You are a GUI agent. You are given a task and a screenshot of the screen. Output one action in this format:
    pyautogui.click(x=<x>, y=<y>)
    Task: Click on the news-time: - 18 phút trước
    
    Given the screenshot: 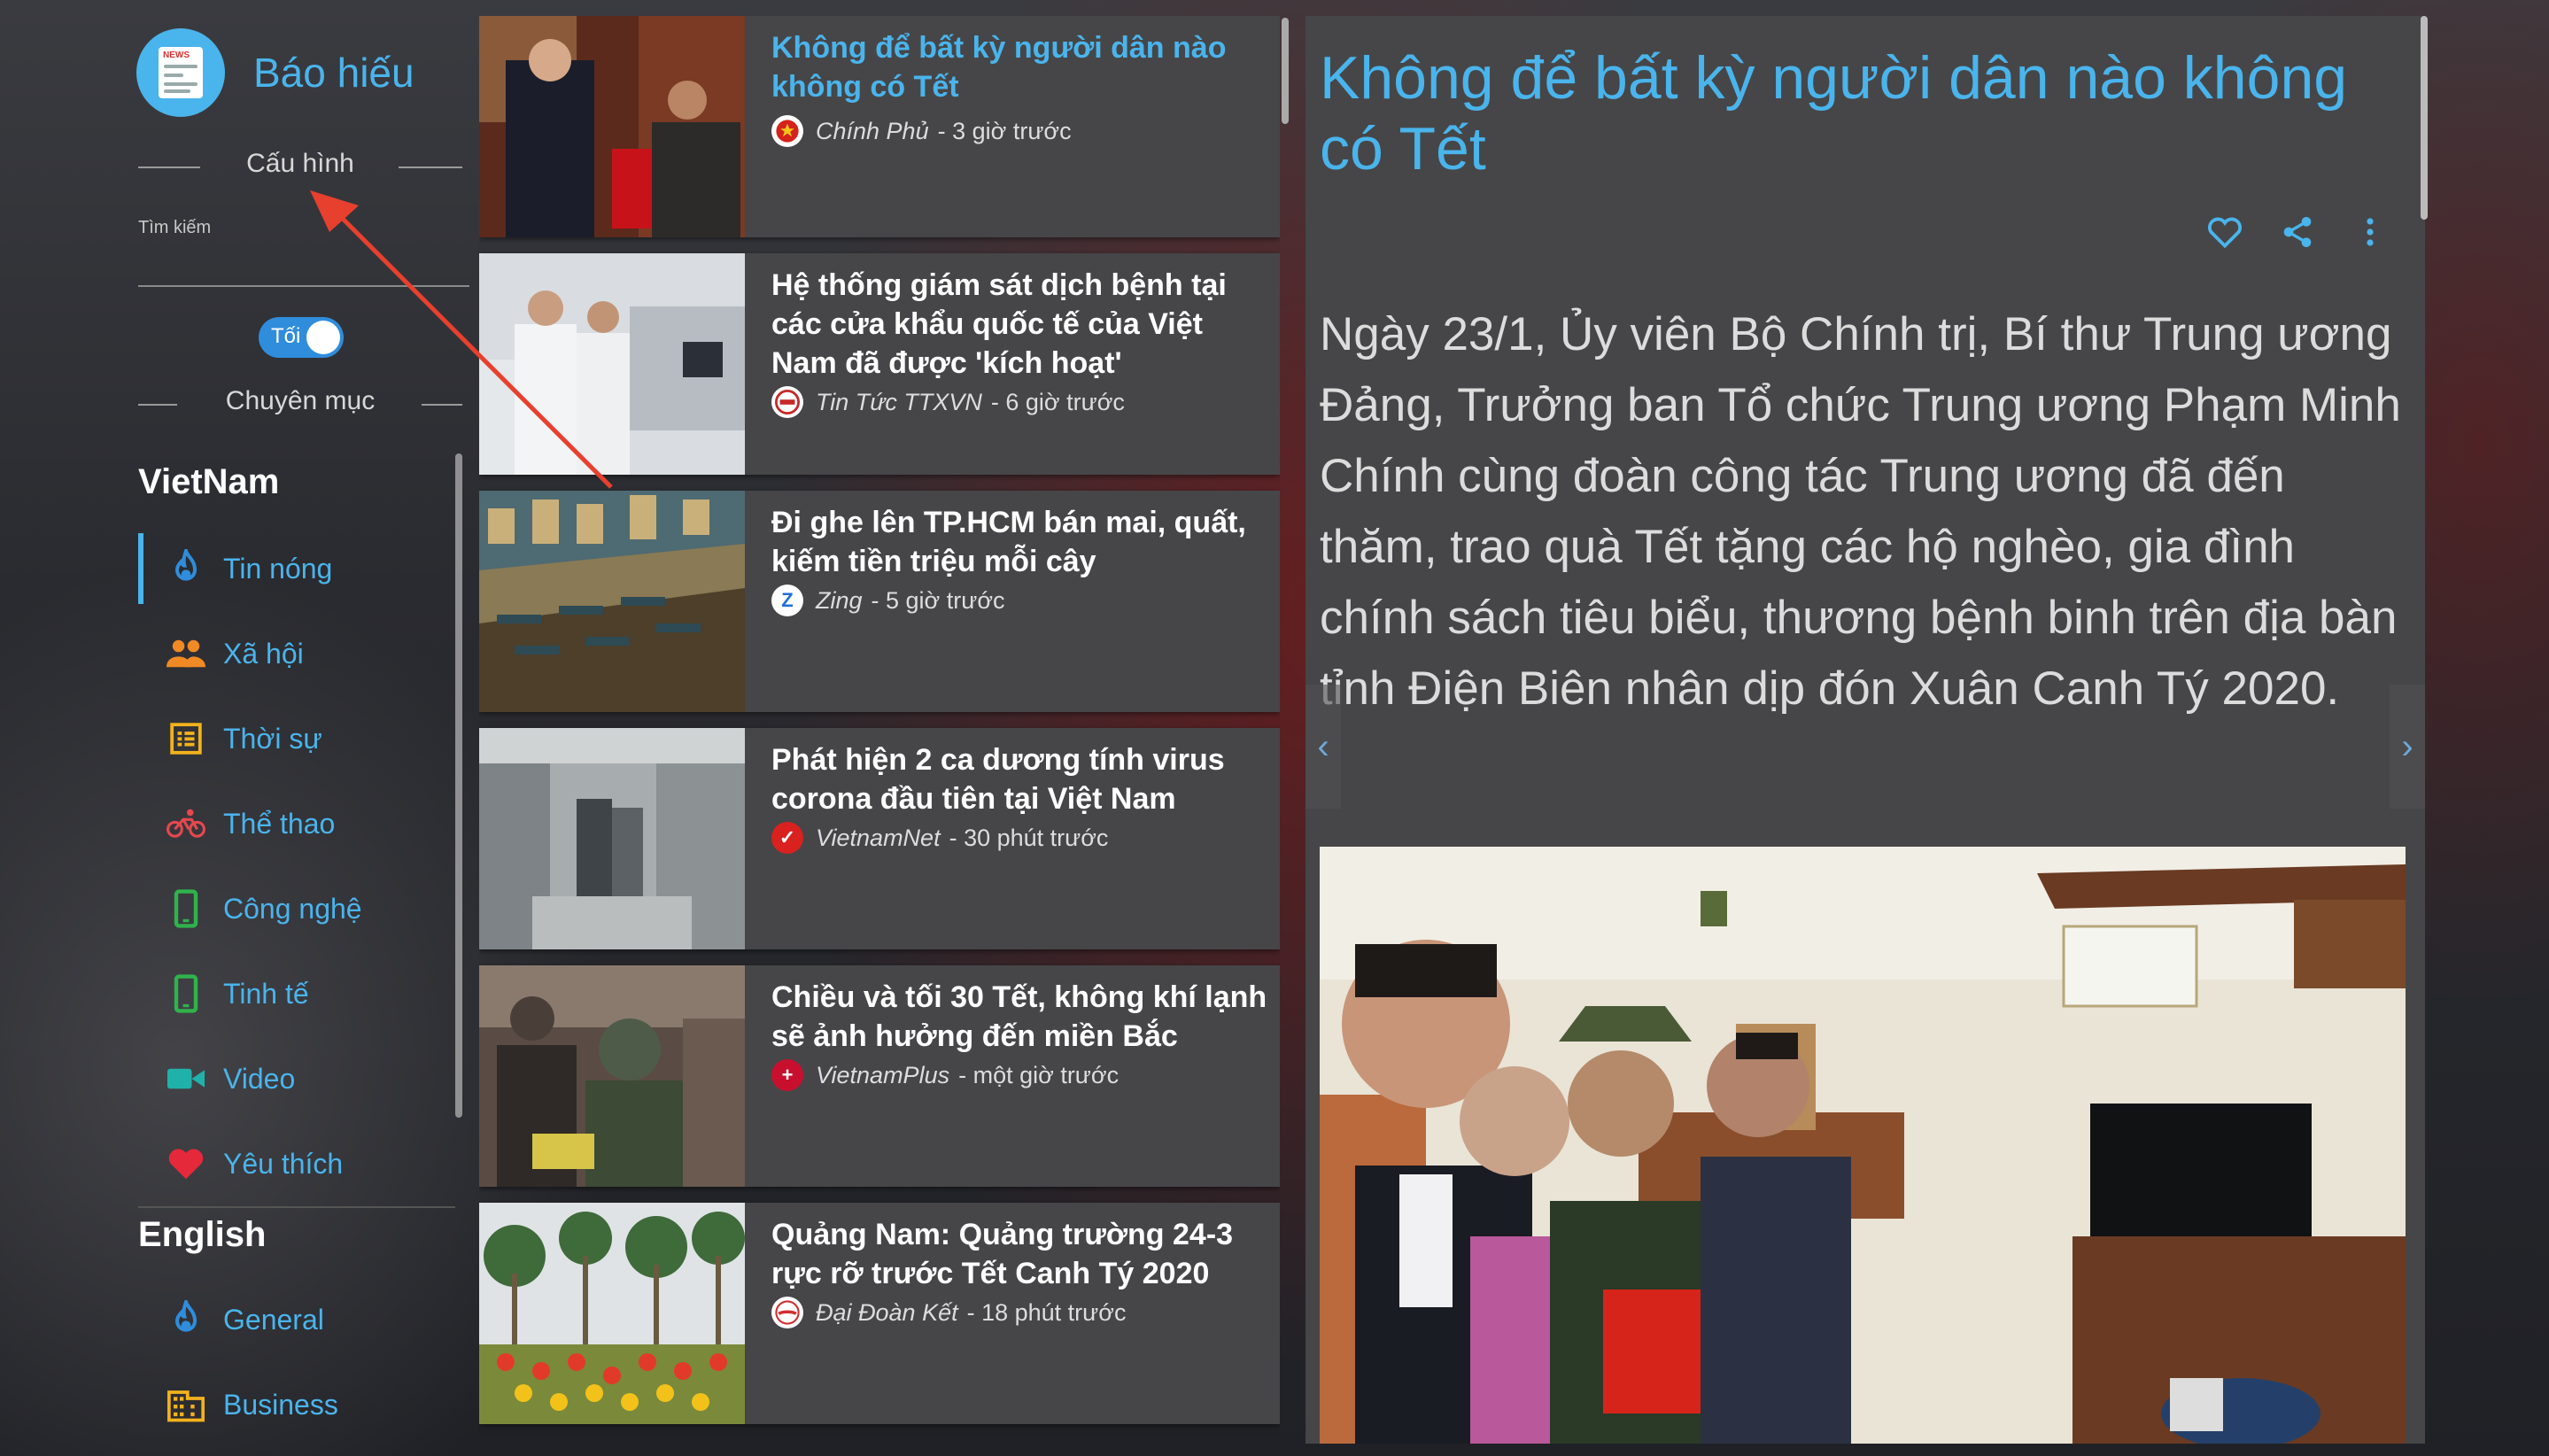 What is the action you would take?
    pyautogui.click(x=1046, y=1312)
    